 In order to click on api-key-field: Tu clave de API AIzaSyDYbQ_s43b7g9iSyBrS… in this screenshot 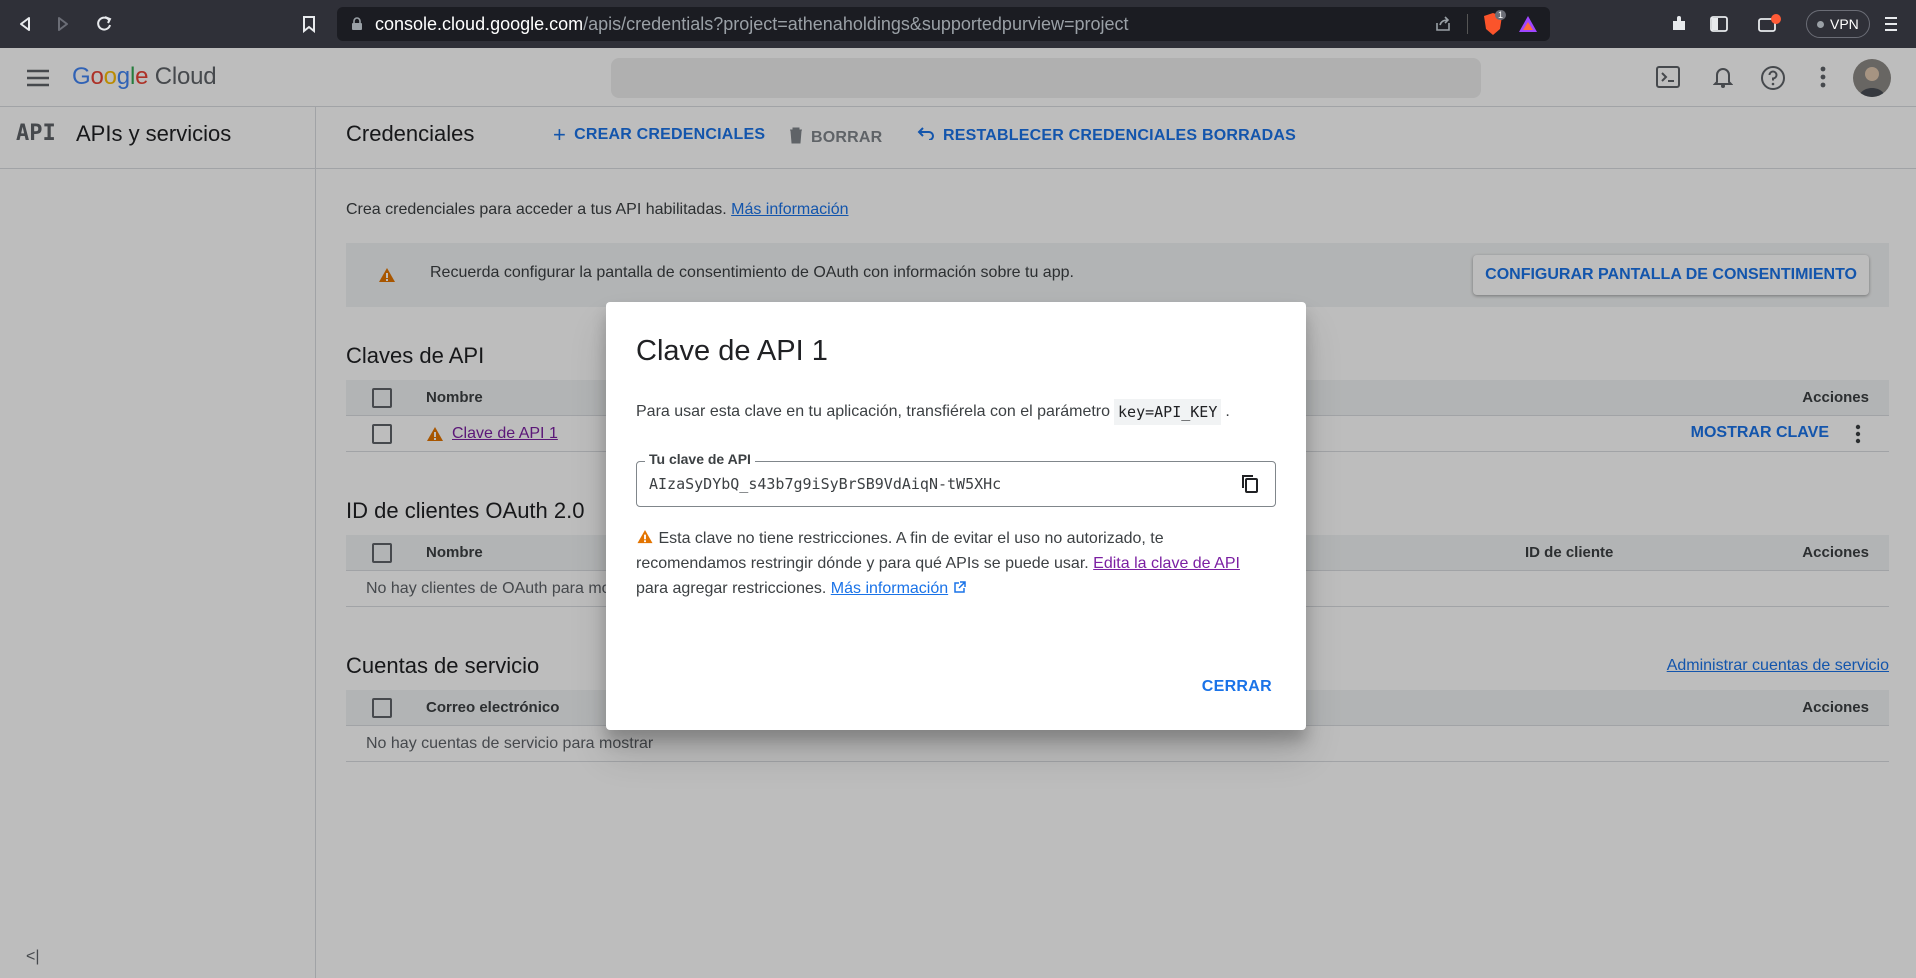, I will do `click(956, 479)`.